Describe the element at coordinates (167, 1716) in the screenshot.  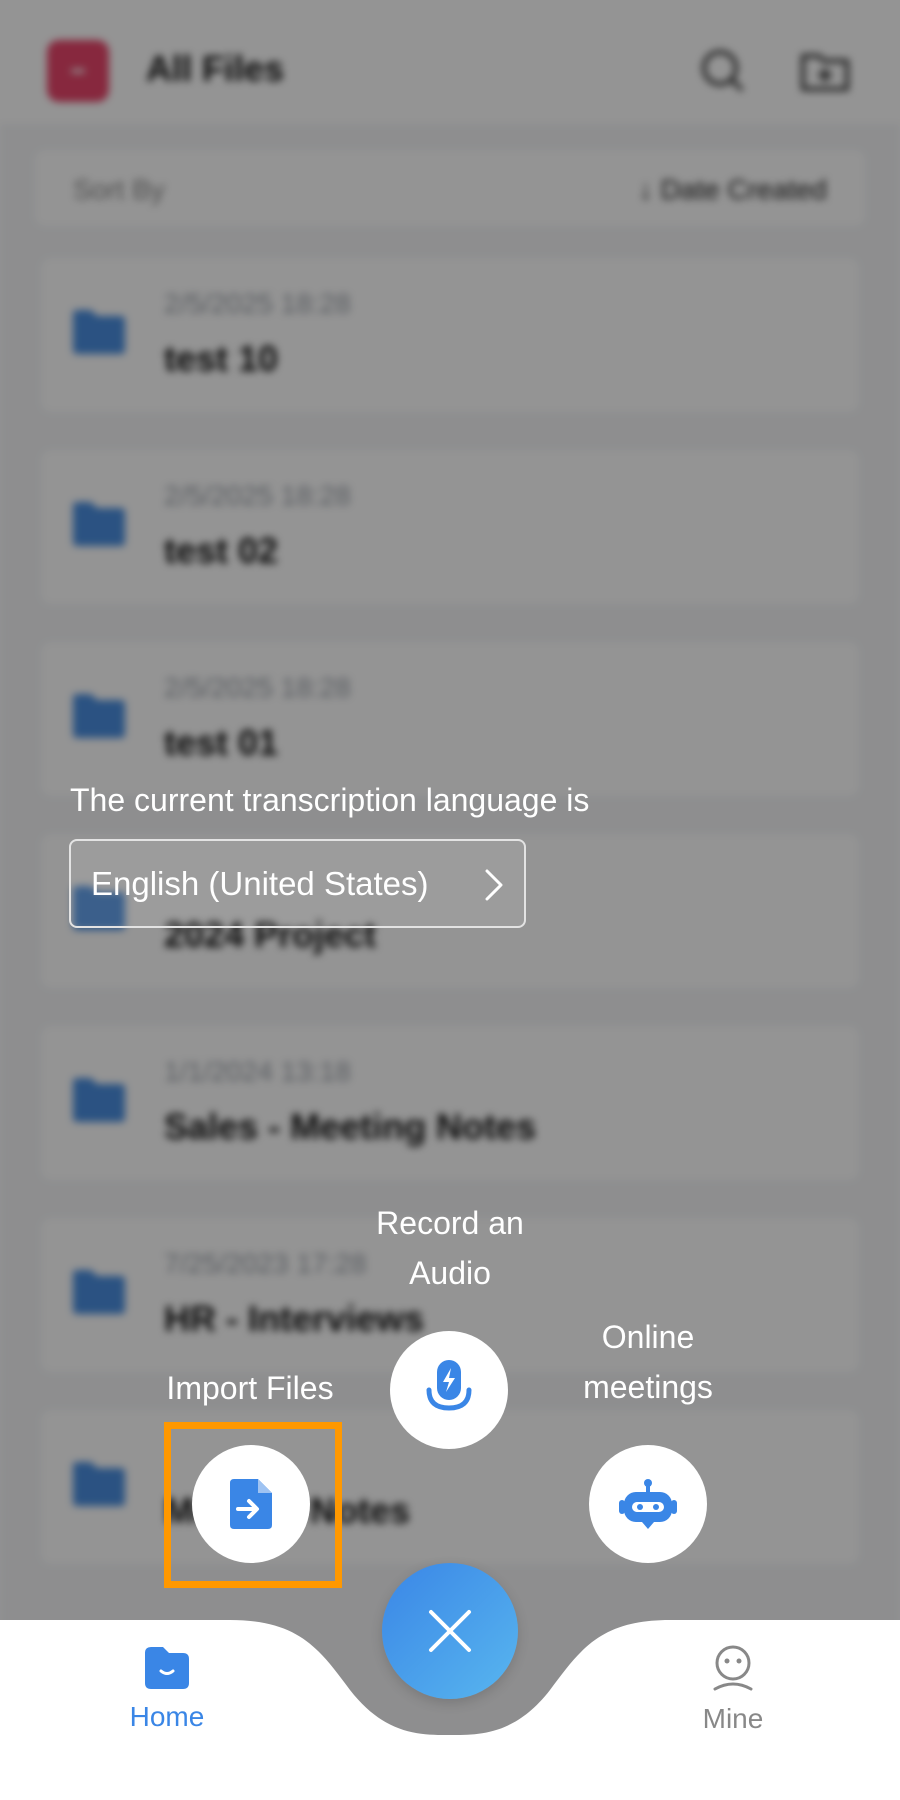
I see `nav-home-label: Home` at that location.